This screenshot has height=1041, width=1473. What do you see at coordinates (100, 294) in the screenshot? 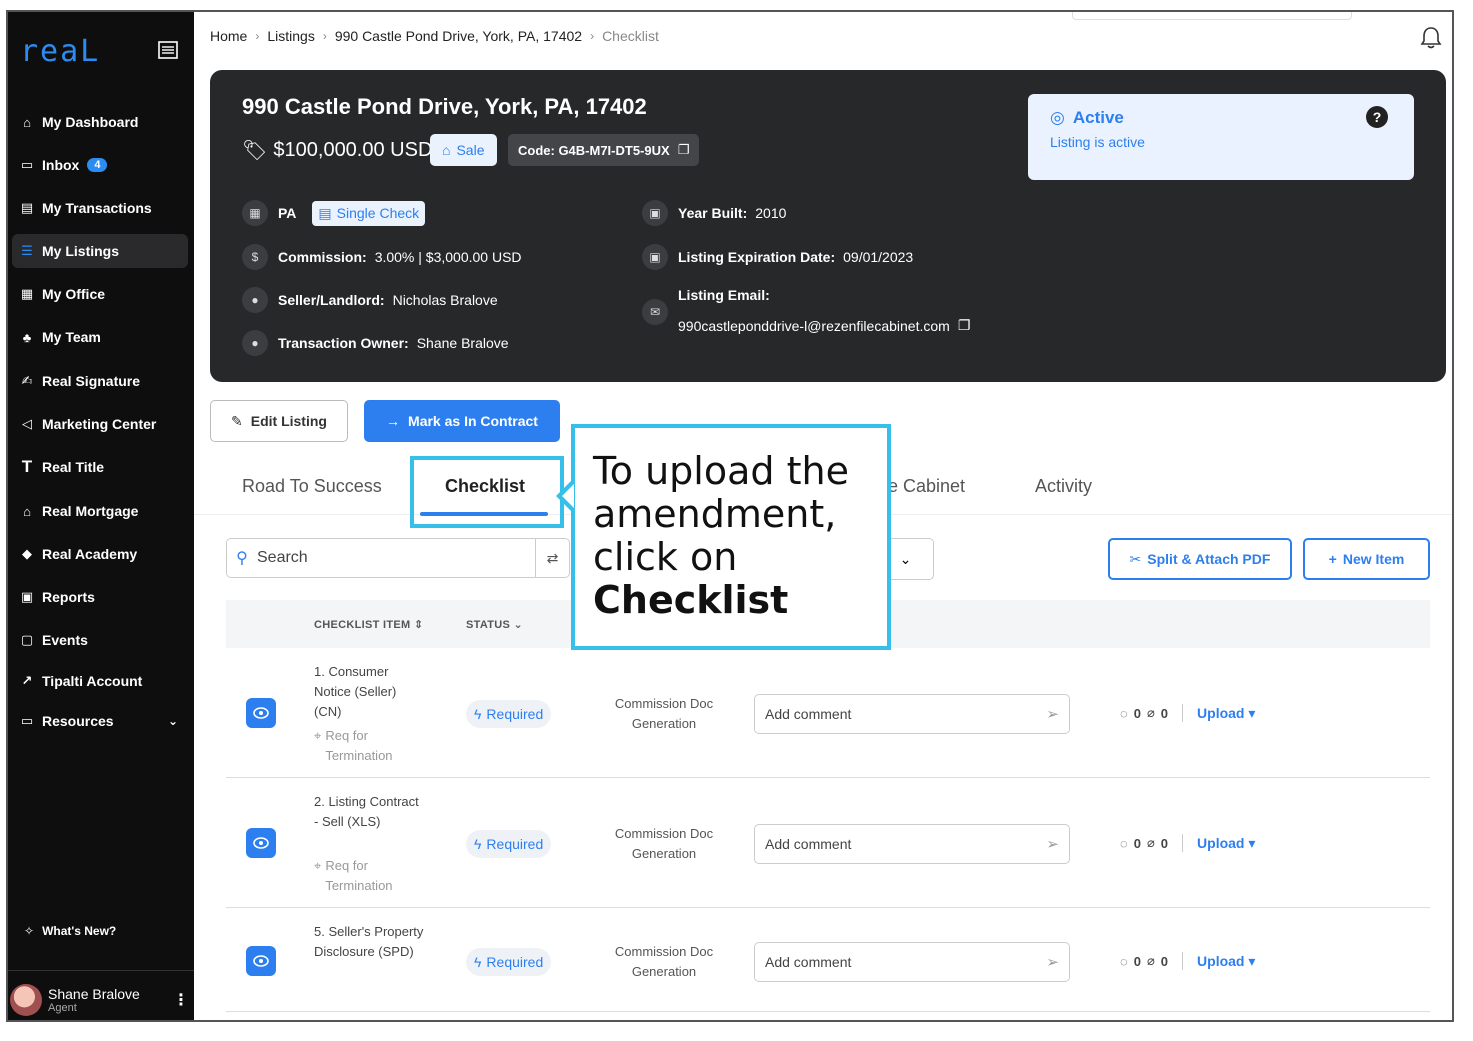
I see `sidebar-item-office: ▦ My Office` at bounding box center [100, 294].